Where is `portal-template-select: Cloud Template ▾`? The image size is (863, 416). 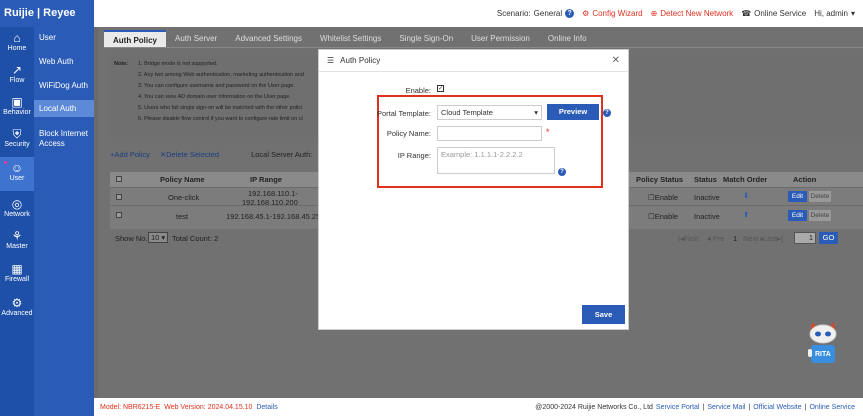 portal-template-select: Cloud Template ▾ is located at coordinates (489, 112).